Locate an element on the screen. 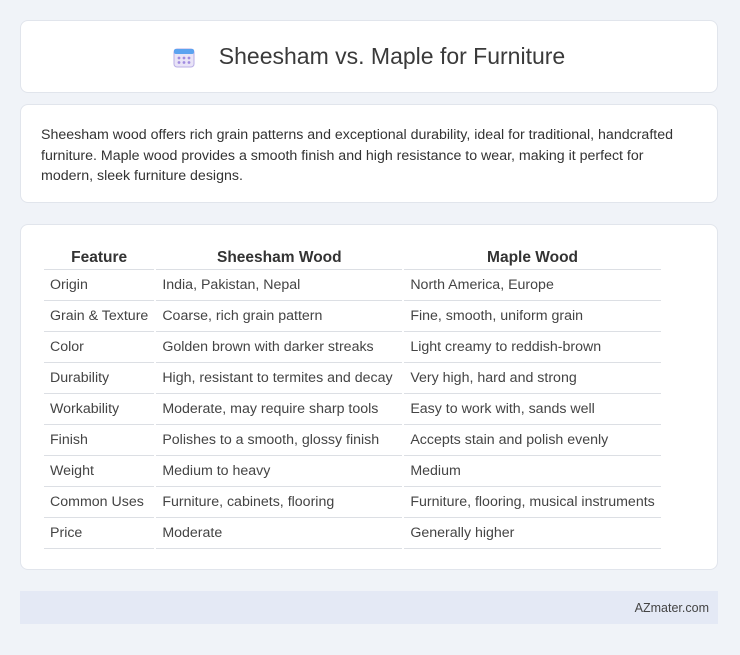  maple-cell: Accepts stain and polish evenly is located at coordinates (532, 440).